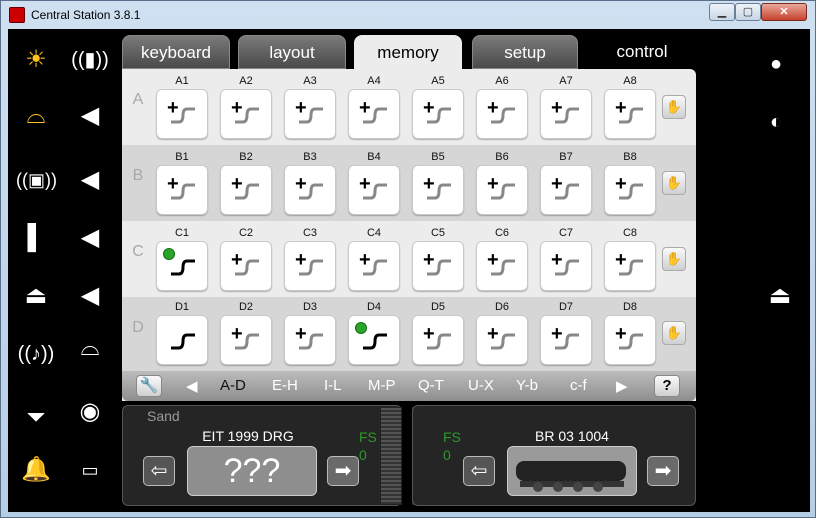 The height and width of the screenshot is (518, 816). I want to click on range-c-f: c-f, so click(578, 385).